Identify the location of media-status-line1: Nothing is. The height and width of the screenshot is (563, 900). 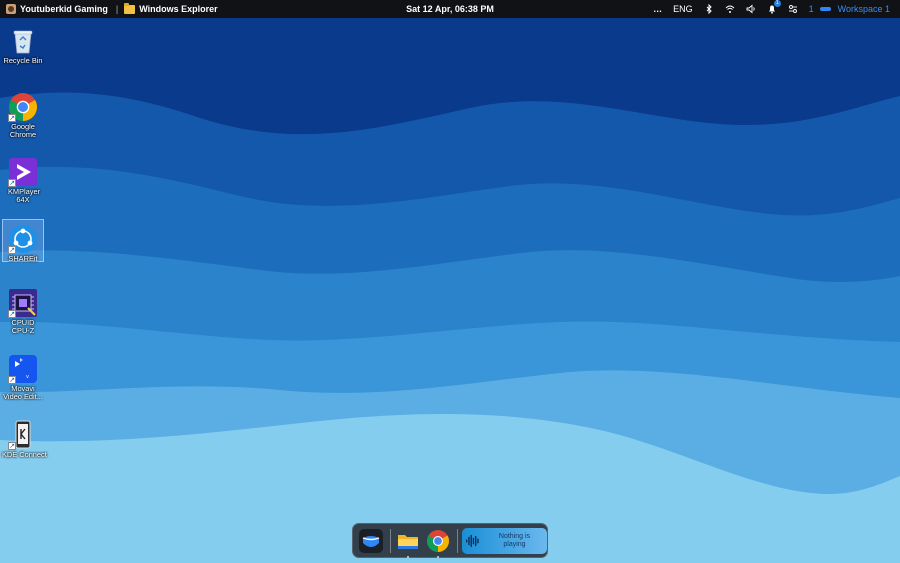
(514, 536).